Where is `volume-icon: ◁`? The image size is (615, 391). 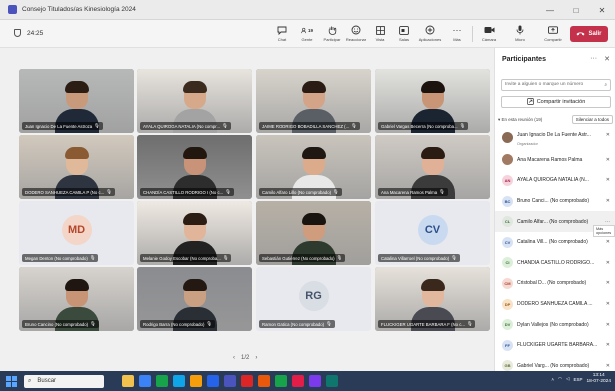 volume-icon: ◁ is located at coordinates (567, 379).